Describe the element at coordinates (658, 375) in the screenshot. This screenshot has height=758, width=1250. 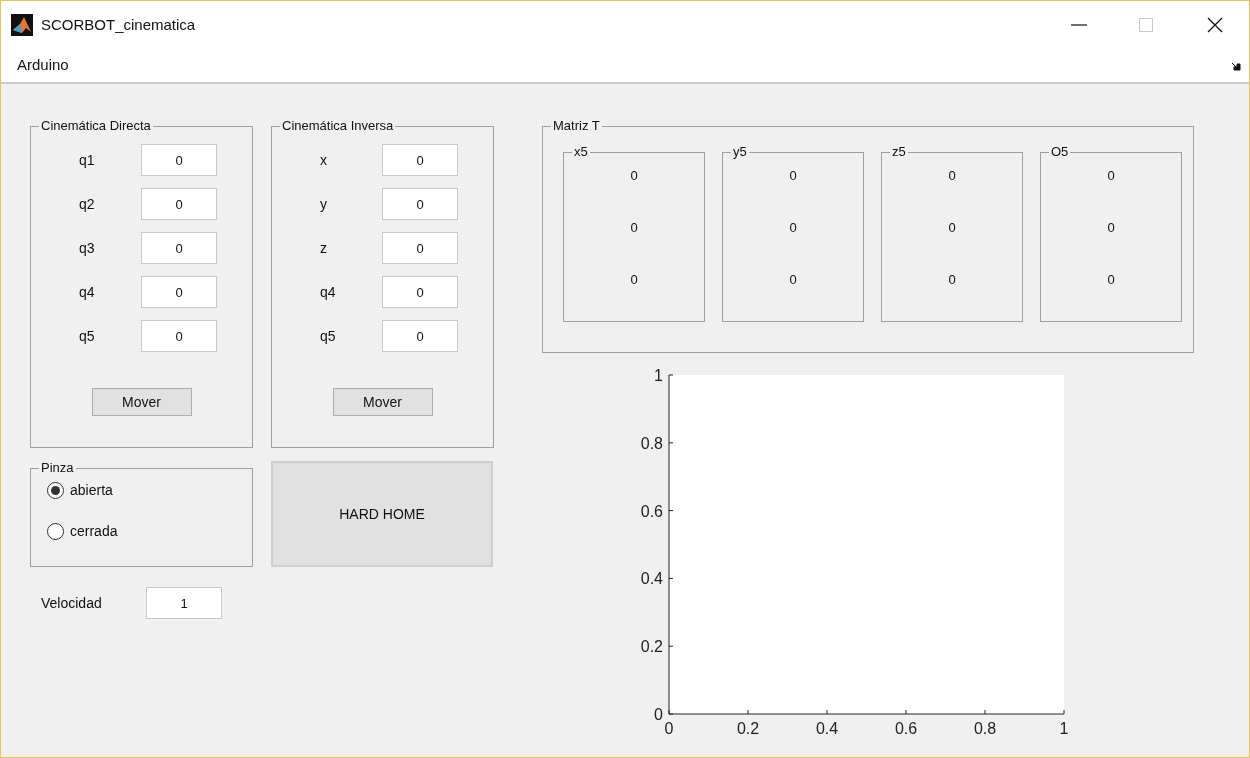
I see `y-tick-label: 1` at that location.